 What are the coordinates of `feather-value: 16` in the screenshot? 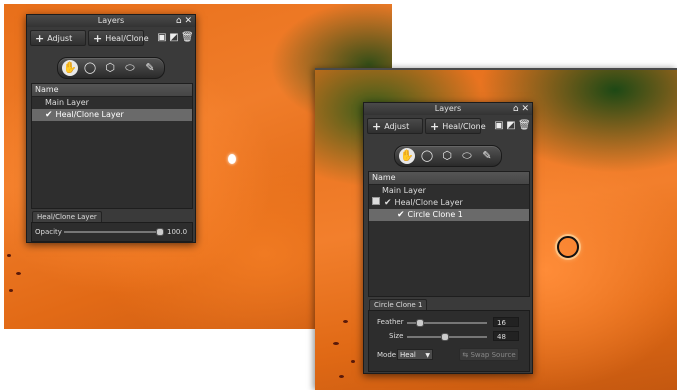 It's located at (506, 322).